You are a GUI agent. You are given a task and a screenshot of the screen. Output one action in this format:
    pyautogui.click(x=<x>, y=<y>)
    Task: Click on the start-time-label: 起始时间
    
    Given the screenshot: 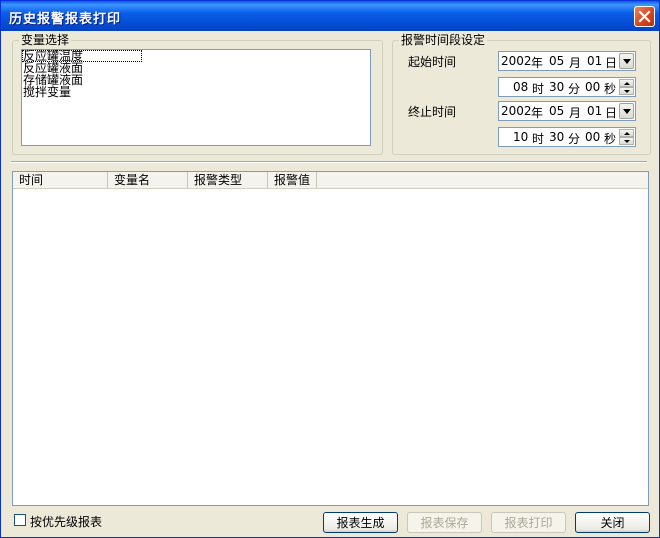 What is the action you would take?
    pyautogui.click(x=432, y=62)
    